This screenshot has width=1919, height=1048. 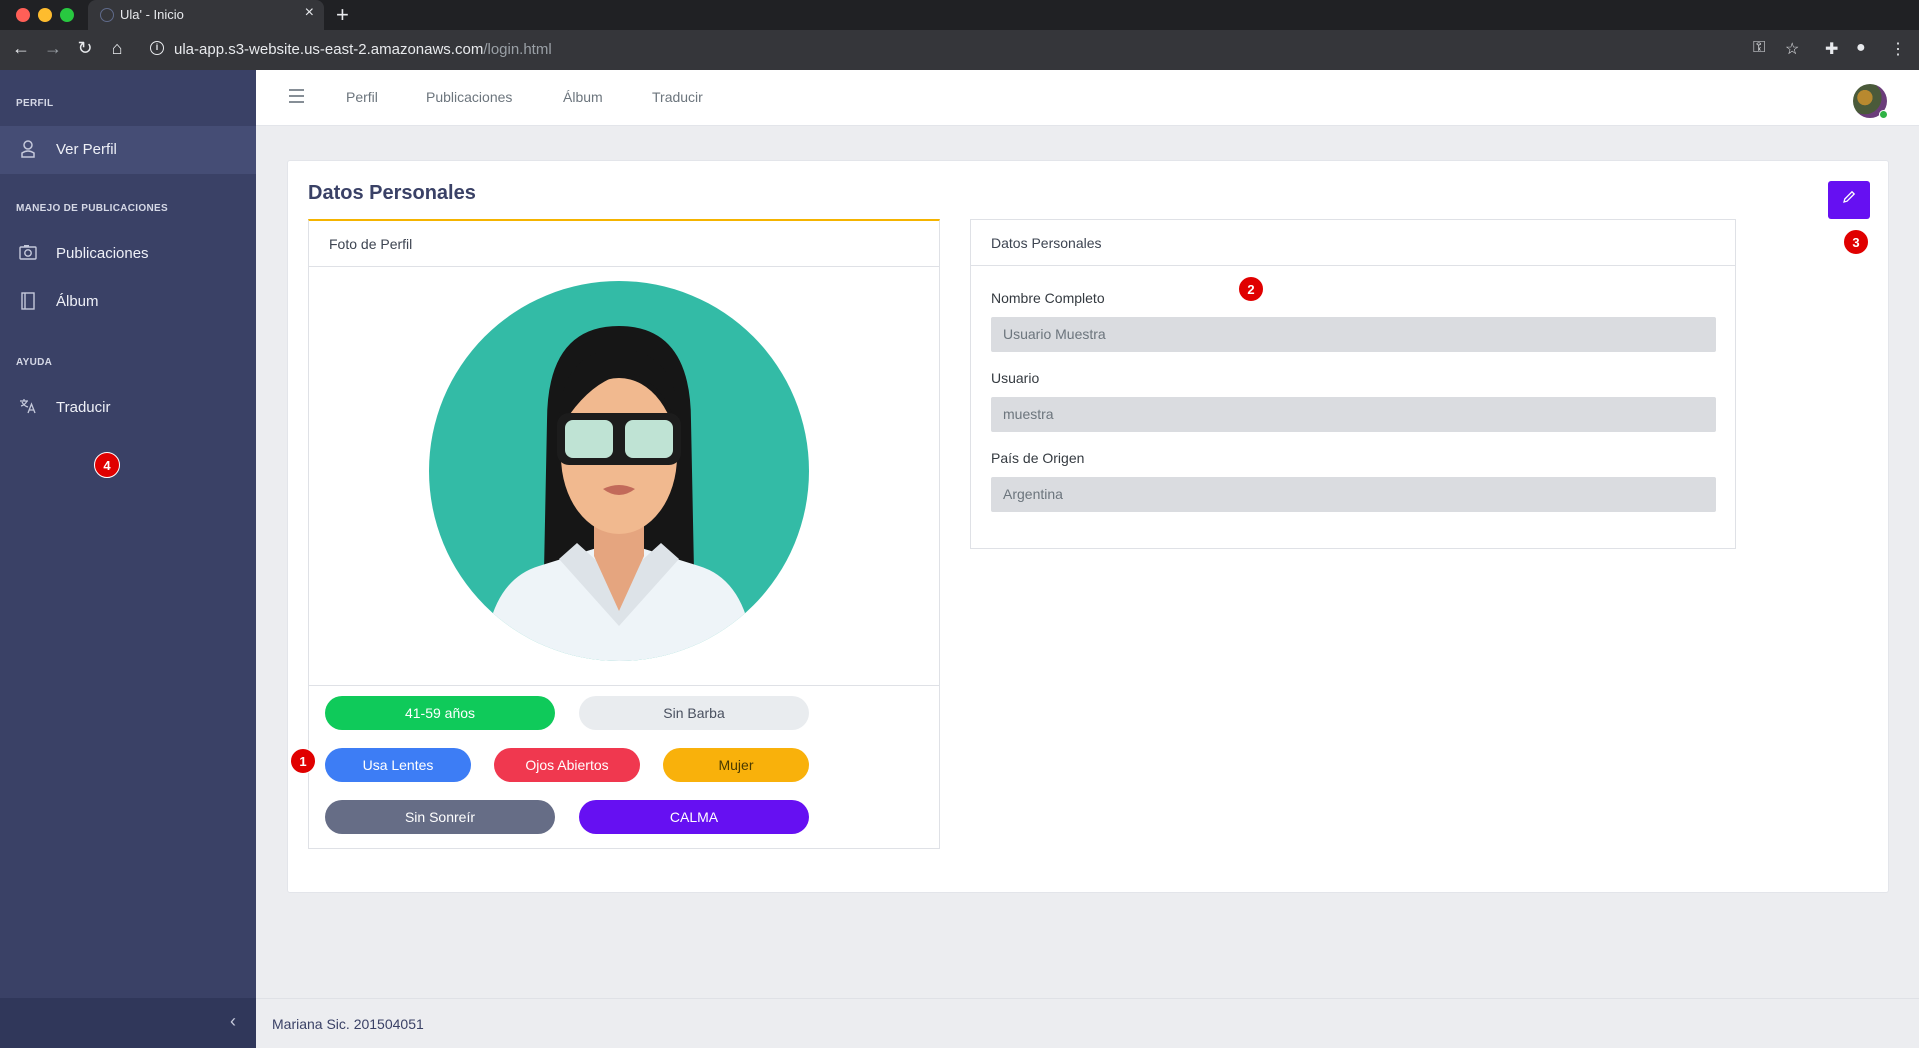 I want to click on username-field: muestra, so click(x=1353, y=414).